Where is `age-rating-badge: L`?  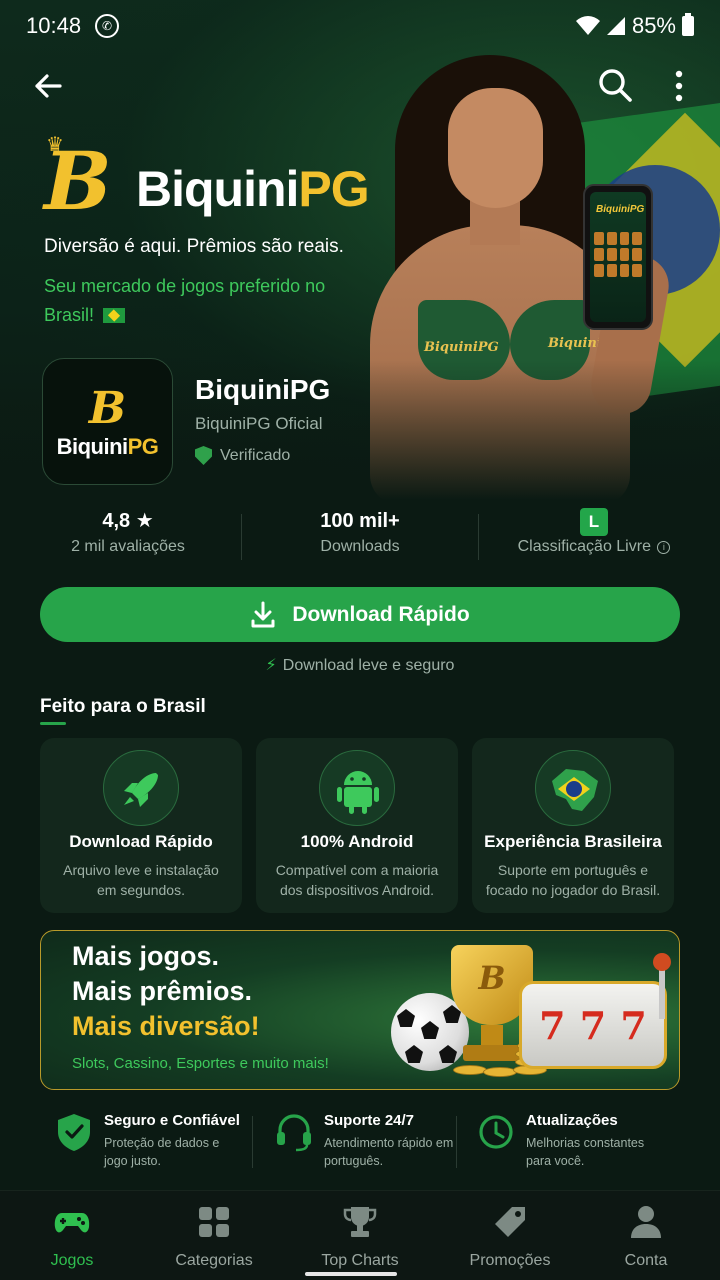
age-rating-badge: L is located at coordinates (594, 522).